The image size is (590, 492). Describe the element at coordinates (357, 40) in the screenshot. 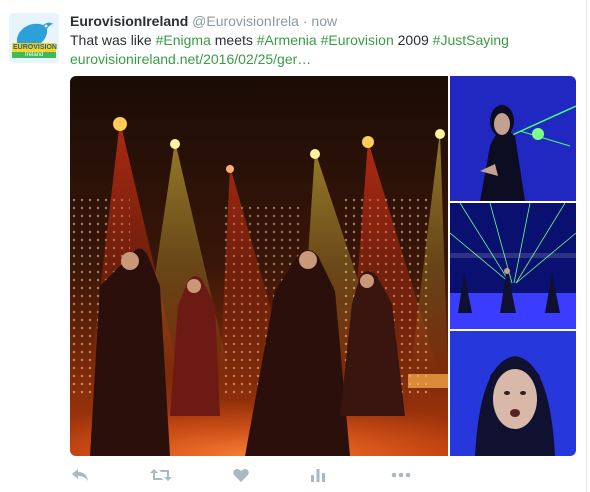

I see `hashtag-eurovision: #Eurovision` at that location.